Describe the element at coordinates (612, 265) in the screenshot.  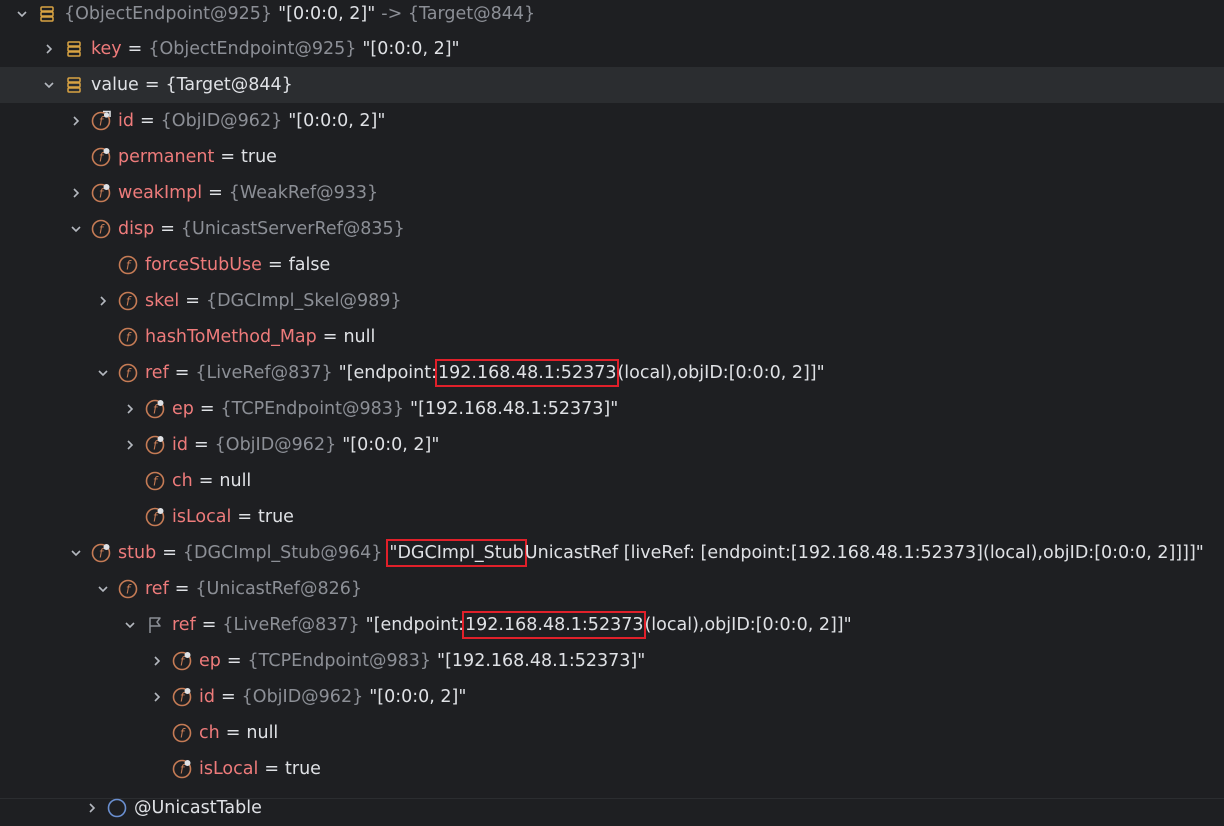
I see `tree-row: f forceStubUse = false` at that location.